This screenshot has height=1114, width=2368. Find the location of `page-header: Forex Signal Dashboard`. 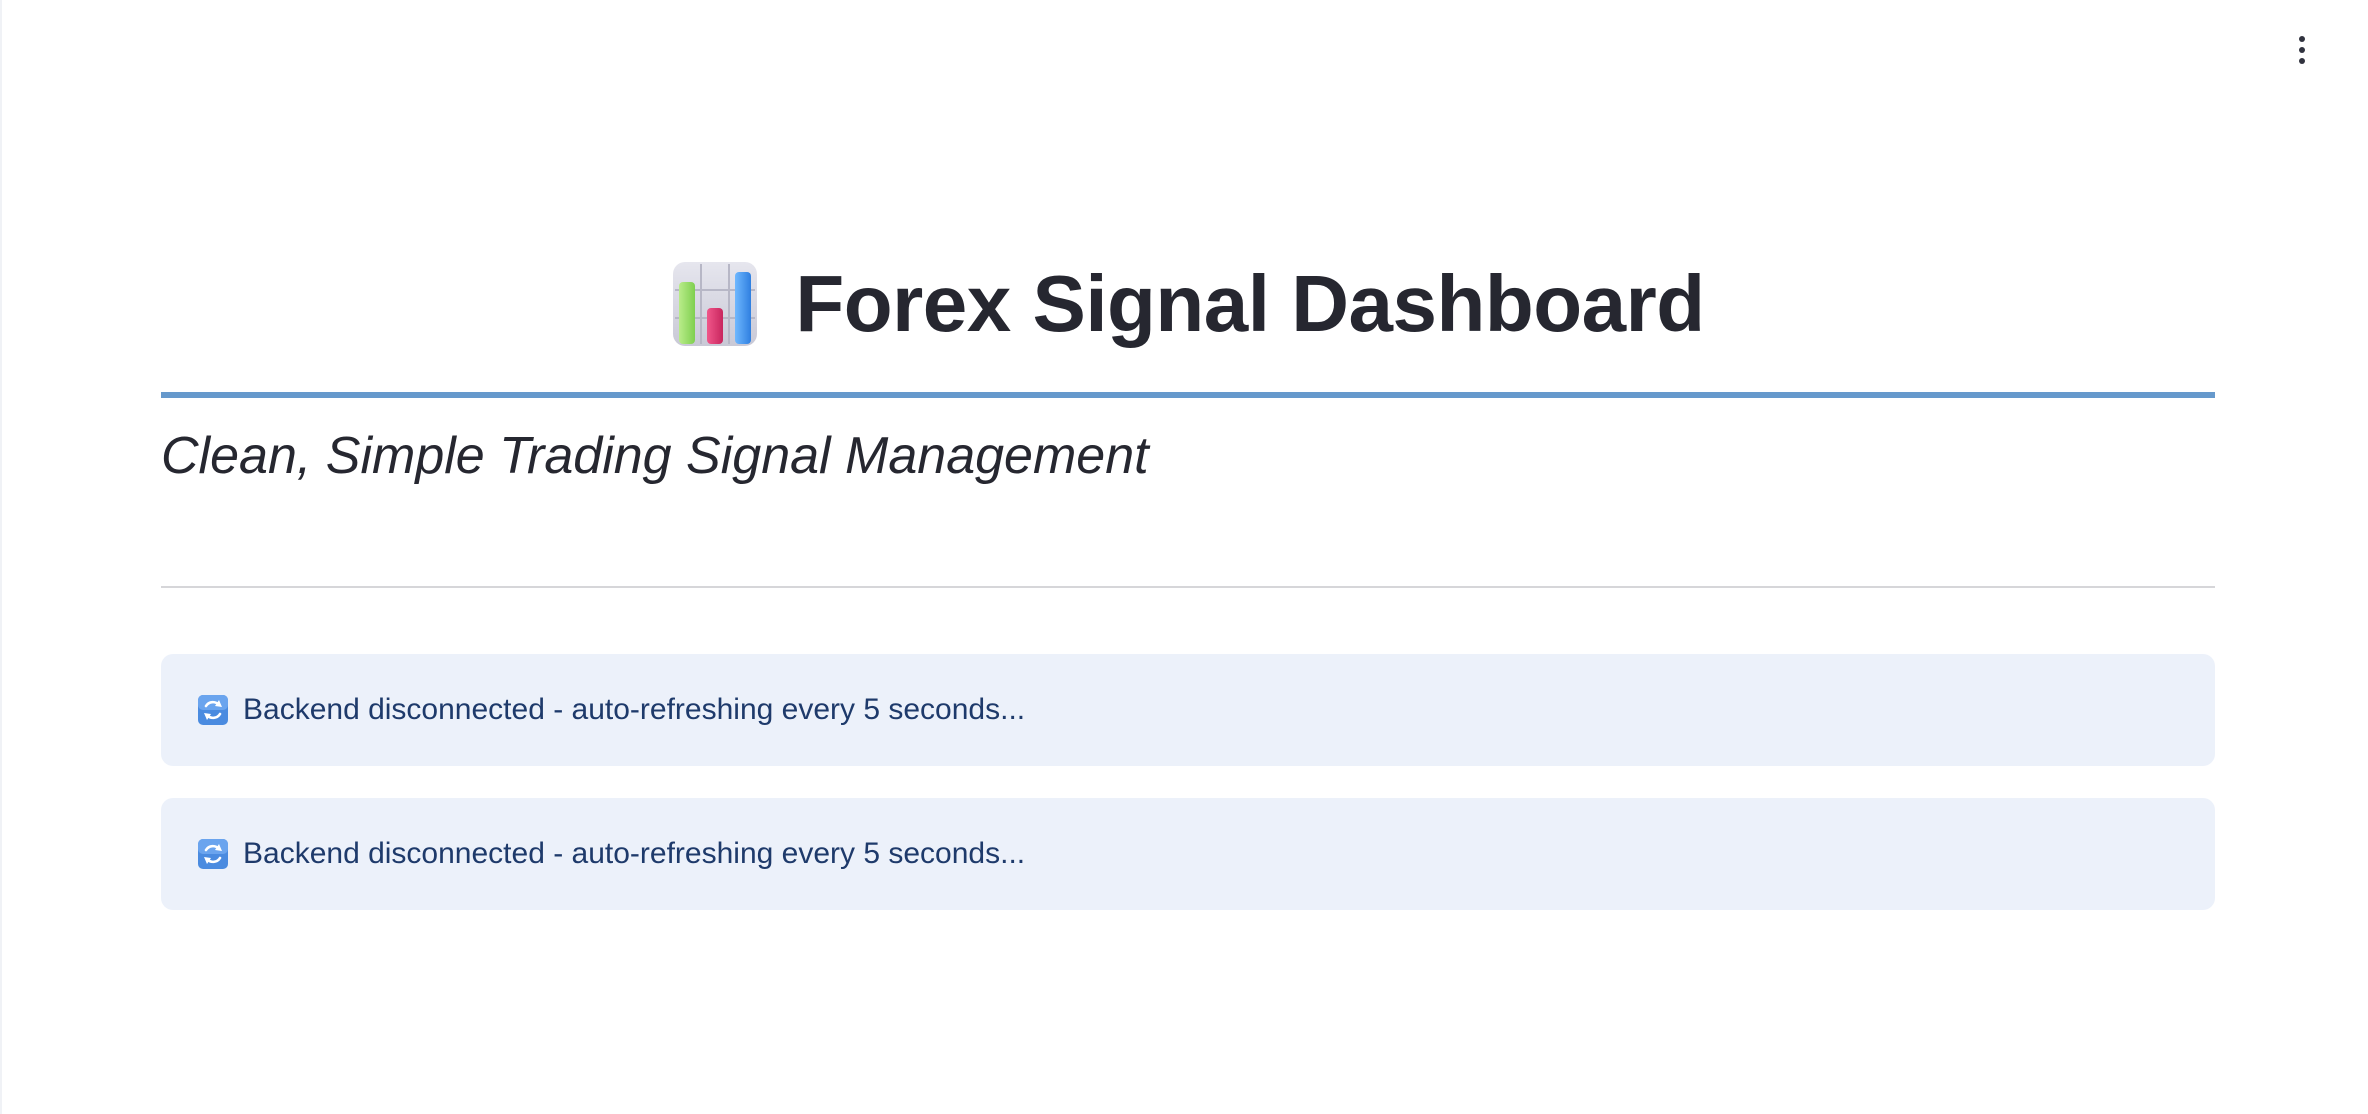

page-header: Forex Signal Dashboard is located at coordinates (1188, 304).